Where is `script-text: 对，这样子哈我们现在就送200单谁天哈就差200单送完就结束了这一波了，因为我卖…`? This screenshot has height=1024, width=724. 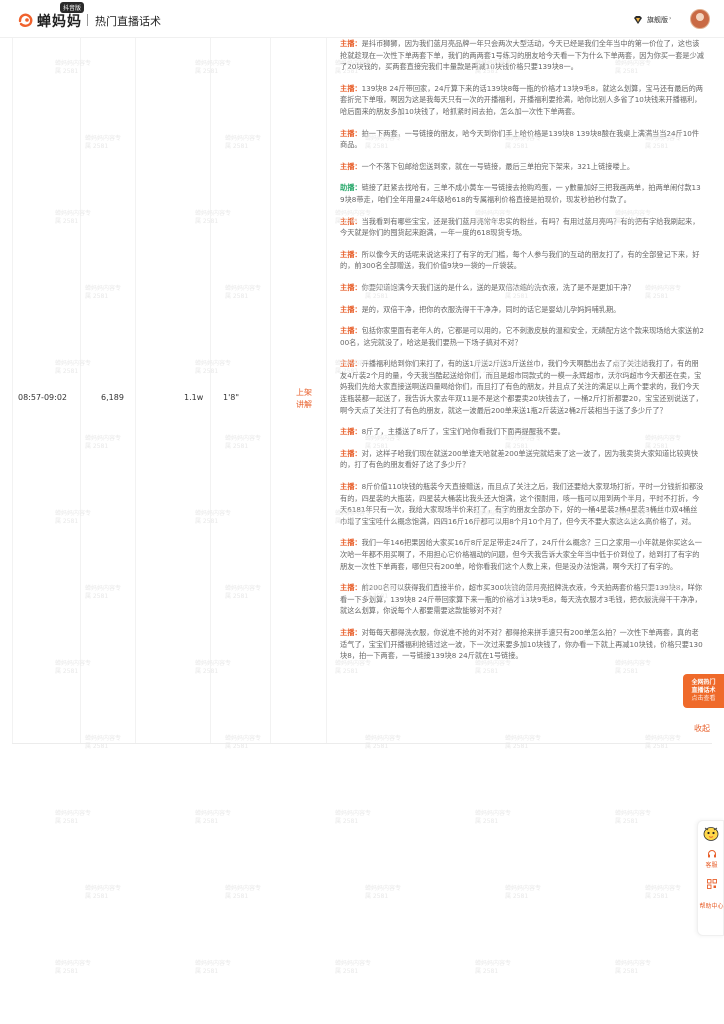 script-text: 对，这样子哈我们现在就送200单谁天哈就差200单送完就结束了这一波了，因为我卖… is located at coordinates (519, 459).